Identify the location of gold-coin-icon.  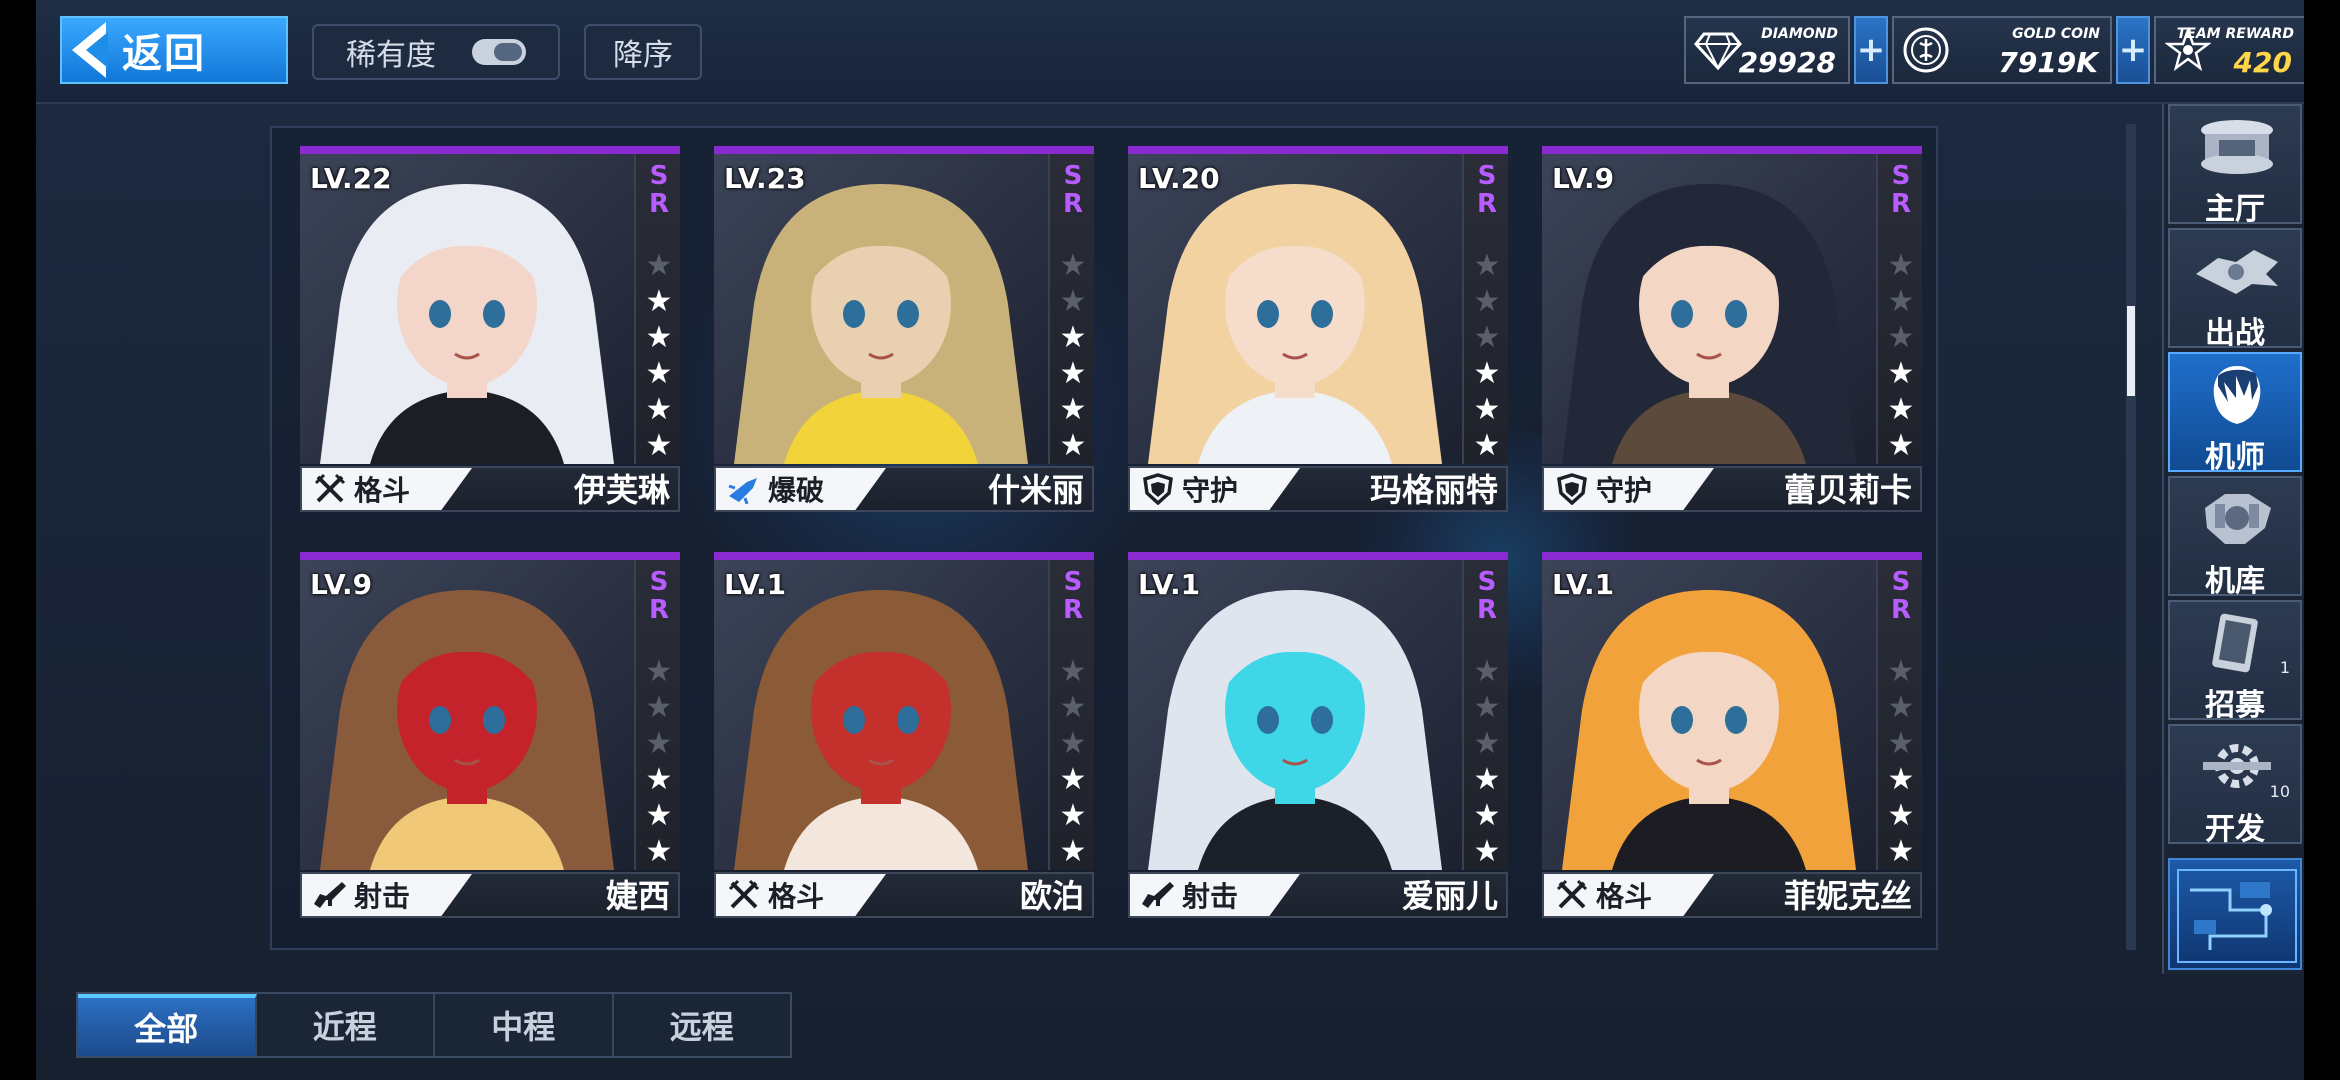
(1926, 50).